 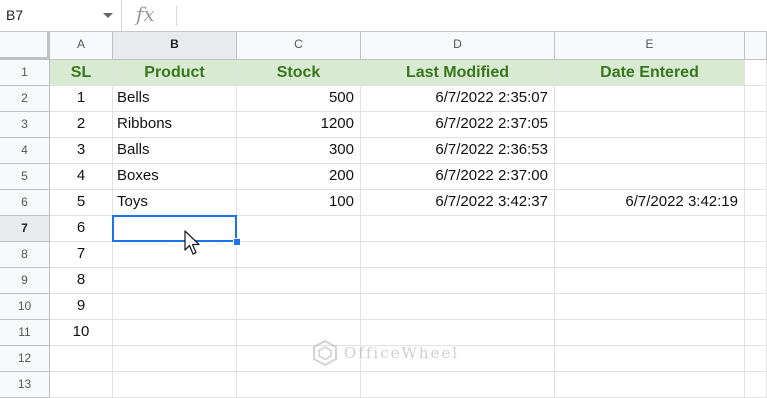 What do you see at coordinates (175, 73) in the screenshot?
I see `header-cell-product: Product` at bounding box center [175, 73].